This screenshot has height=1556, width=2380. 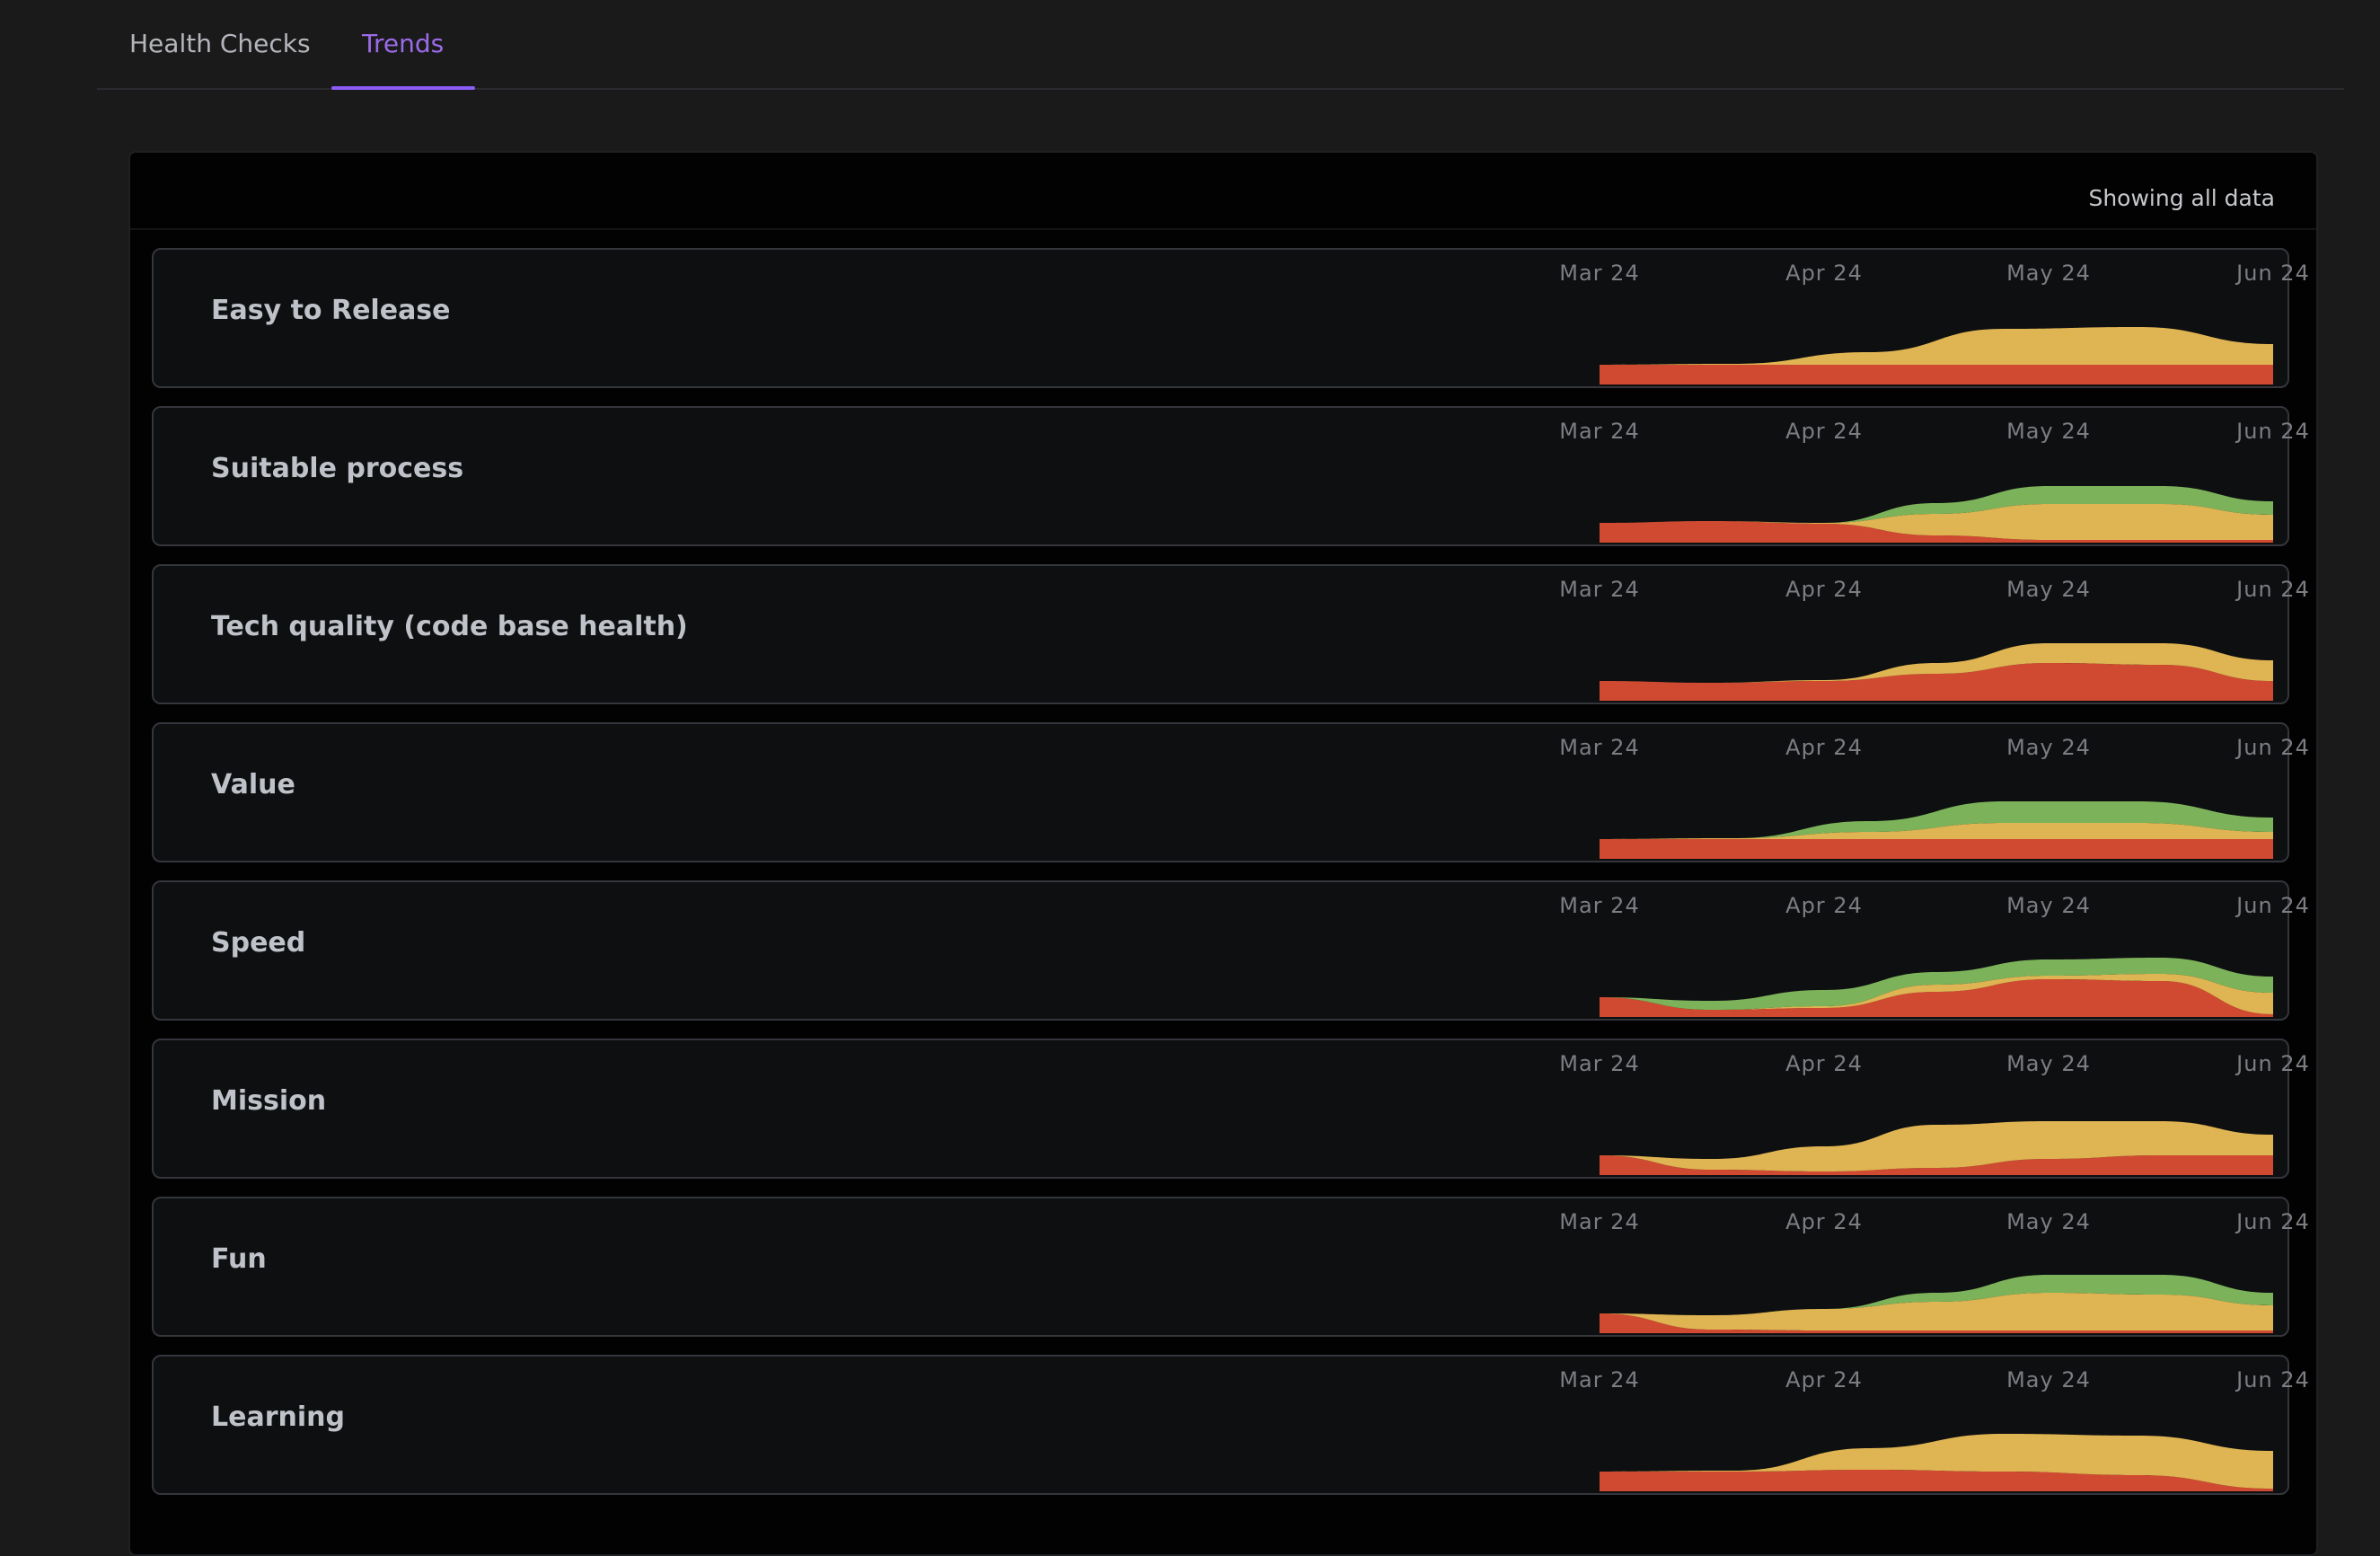 What do you see at coordinates (1231, 319) in the screenshot?
I see `trend-row: Easy to Release Mar 24 Apr 24 May 24 Jun 24` at bounding box center [1231, 319].